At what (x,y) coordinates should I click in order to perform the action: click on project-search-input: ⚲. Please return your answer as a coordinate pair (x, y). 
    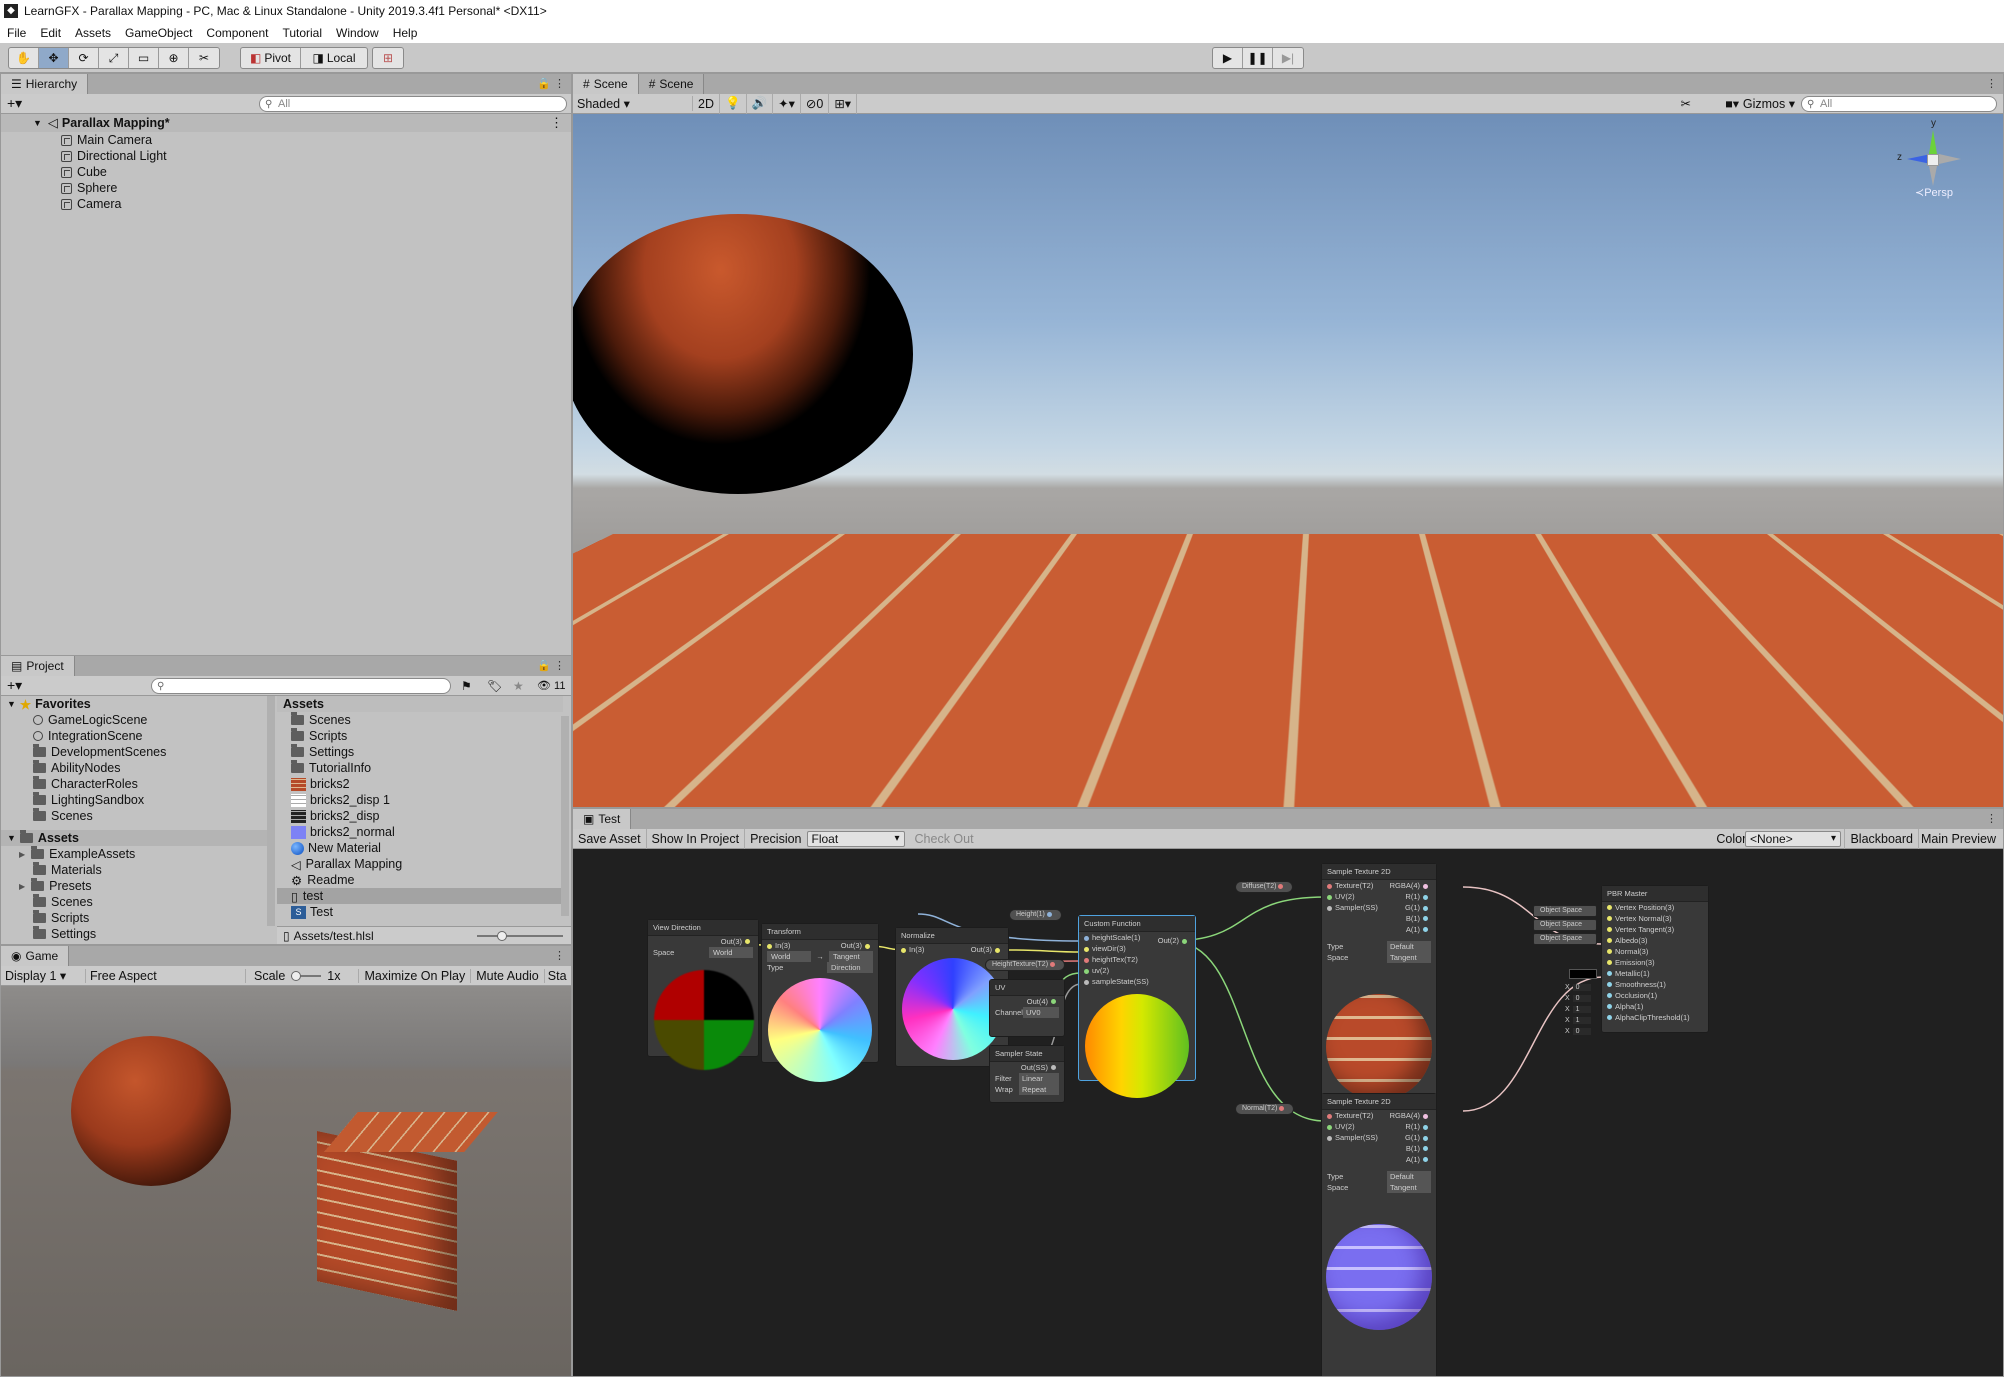
    Looking at the image, I should click on (301, 685).